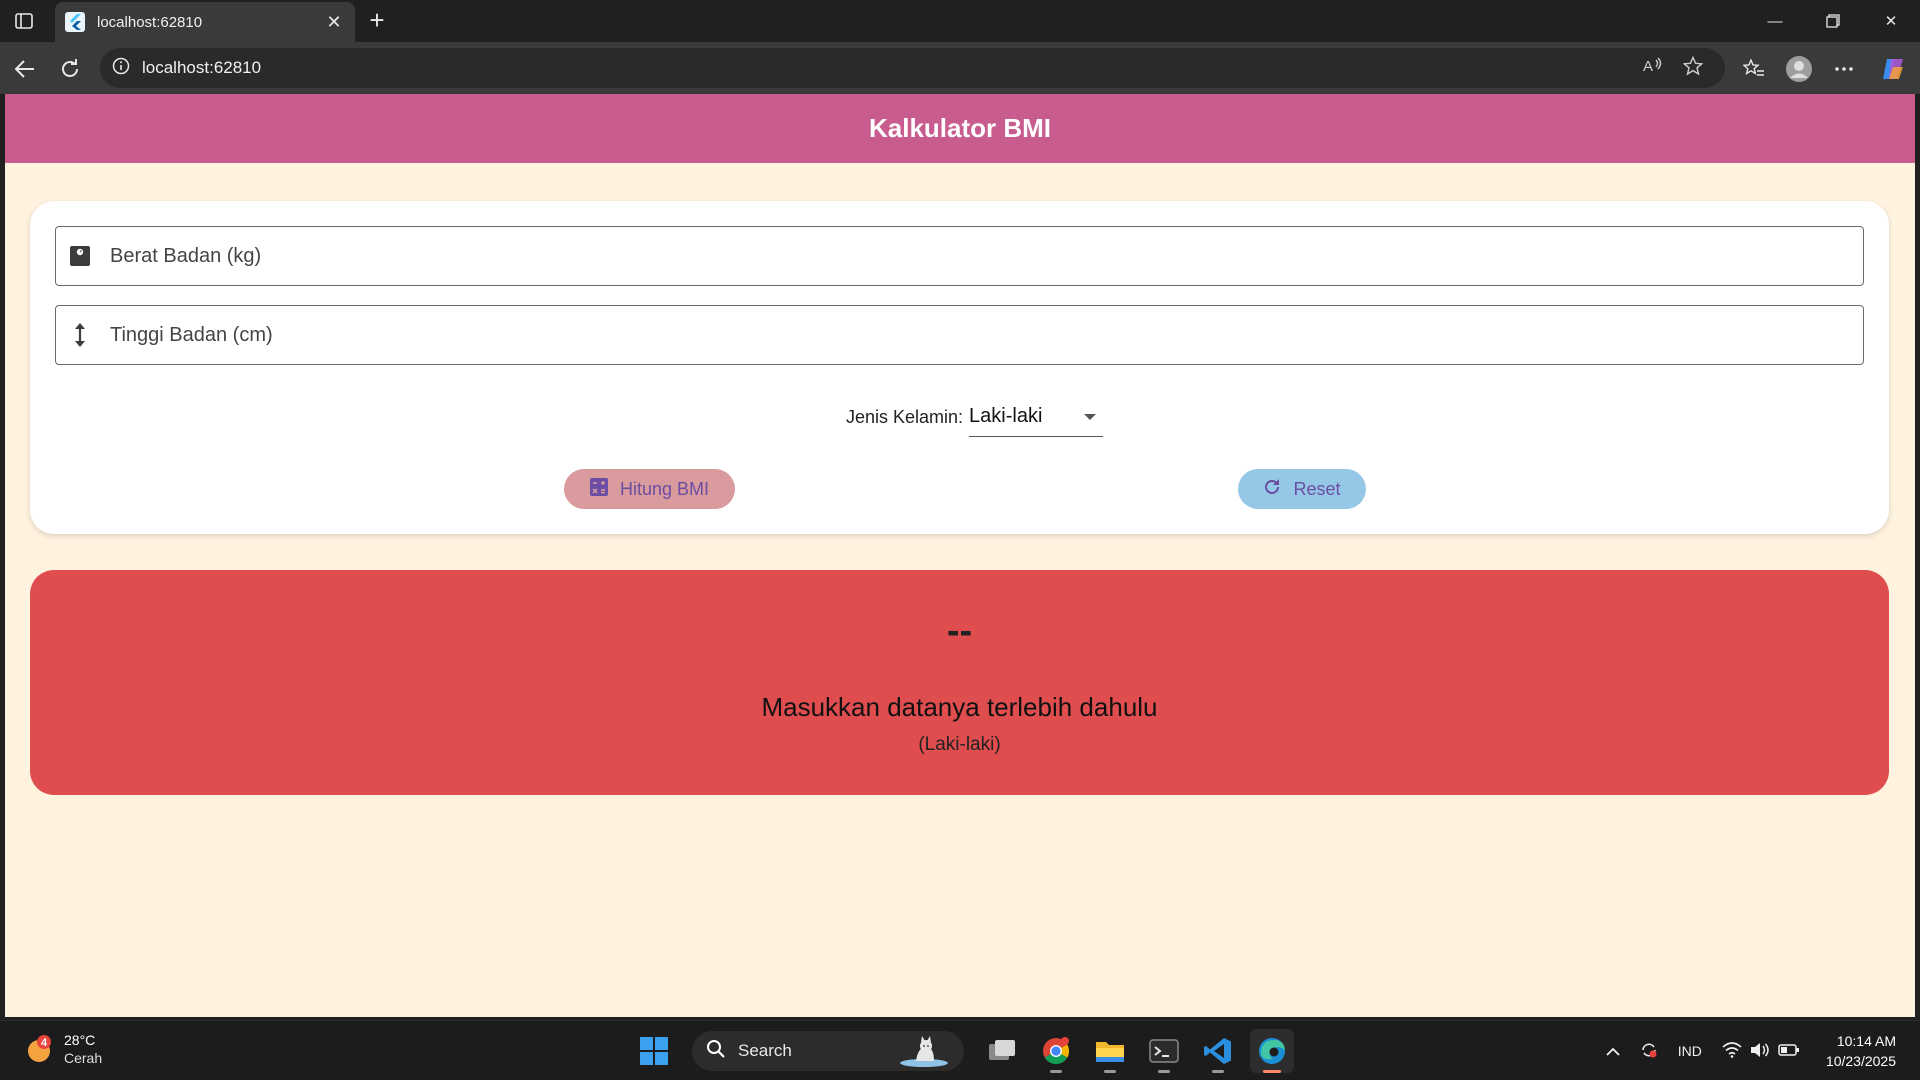  I want to click on weather-condition: Cerah, so click(83, 1058).